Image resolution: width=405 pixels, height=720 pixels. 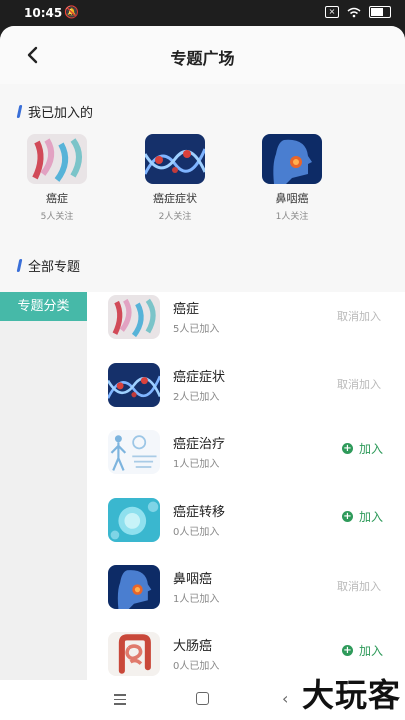 I want to click on topic-item-nasopharyngeal: 鼻咽癌 1人已加入 取消加入, so click(x=246, y=590).